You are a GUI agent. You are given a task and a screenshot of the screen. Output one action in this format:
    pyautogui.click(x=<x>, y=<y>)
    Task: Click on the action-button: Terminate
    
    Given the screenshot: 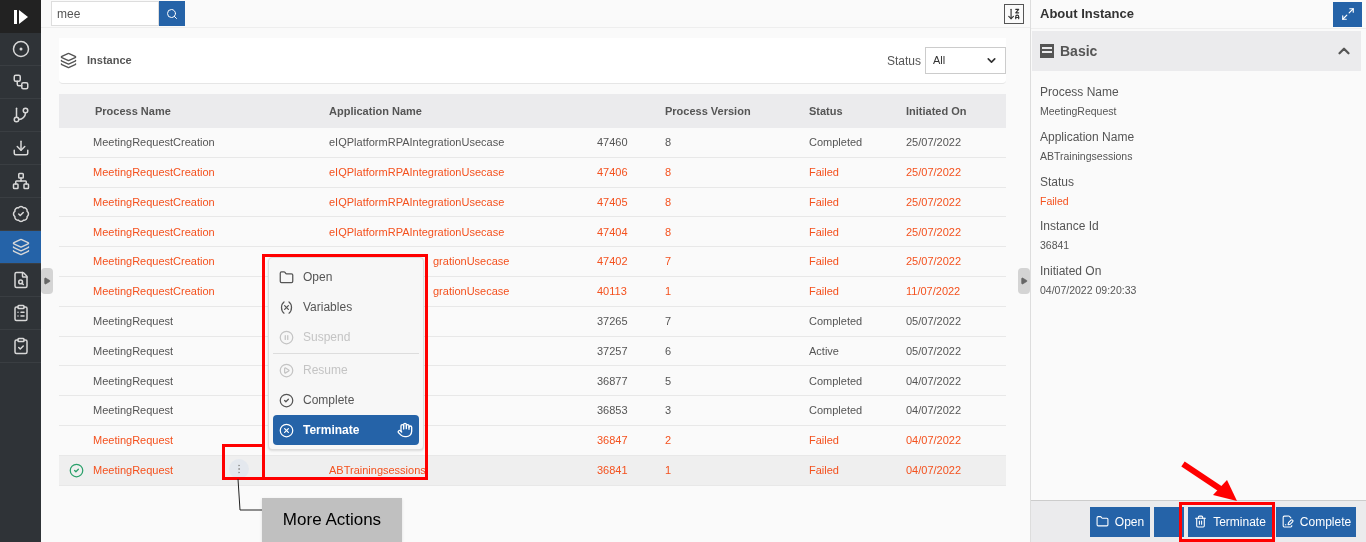 What is the action you would take?
    pyautogui.click(x=1230, y=521)
    